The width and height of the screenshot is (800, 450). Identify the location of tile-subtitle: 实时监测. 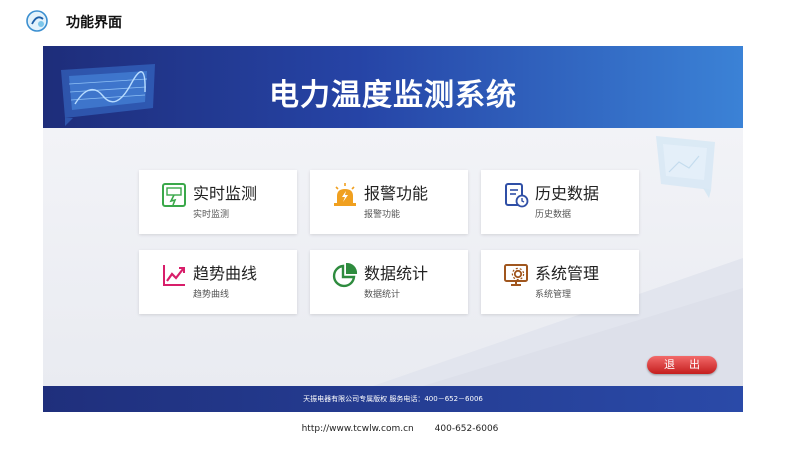
(211, 215).